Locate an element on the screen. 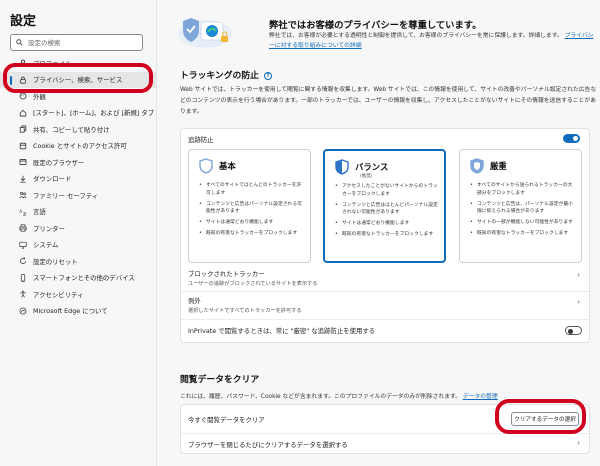  settings-search is located at coordinates (76, 42).